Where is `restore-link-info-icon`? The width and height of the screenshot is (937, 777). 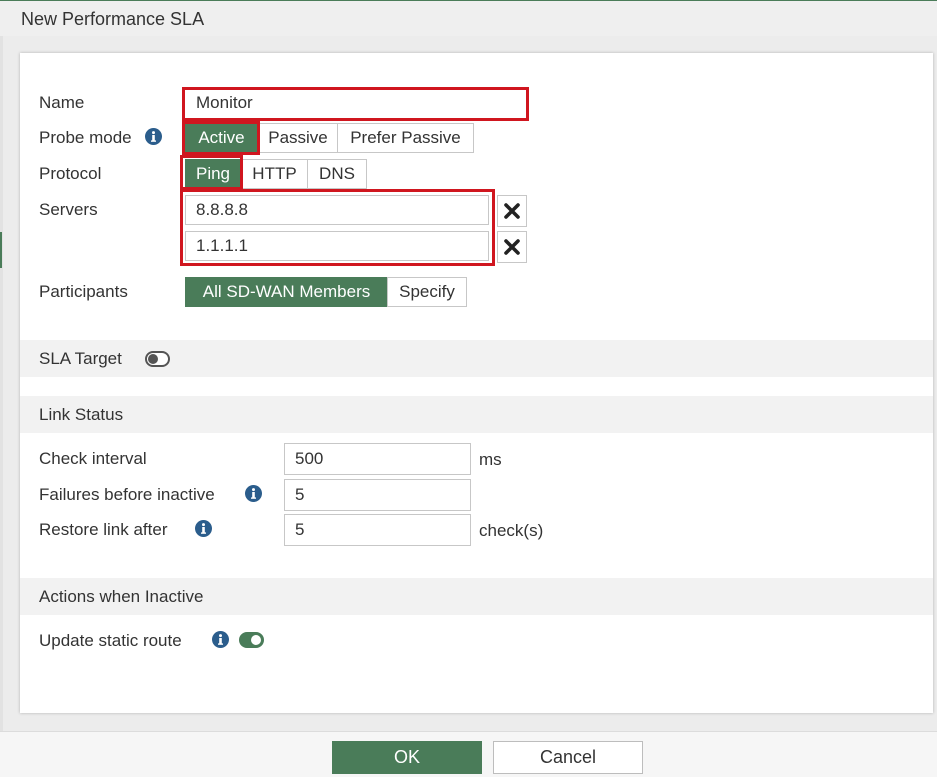
restore-link-info-icon is located at coordinates (203, 528).